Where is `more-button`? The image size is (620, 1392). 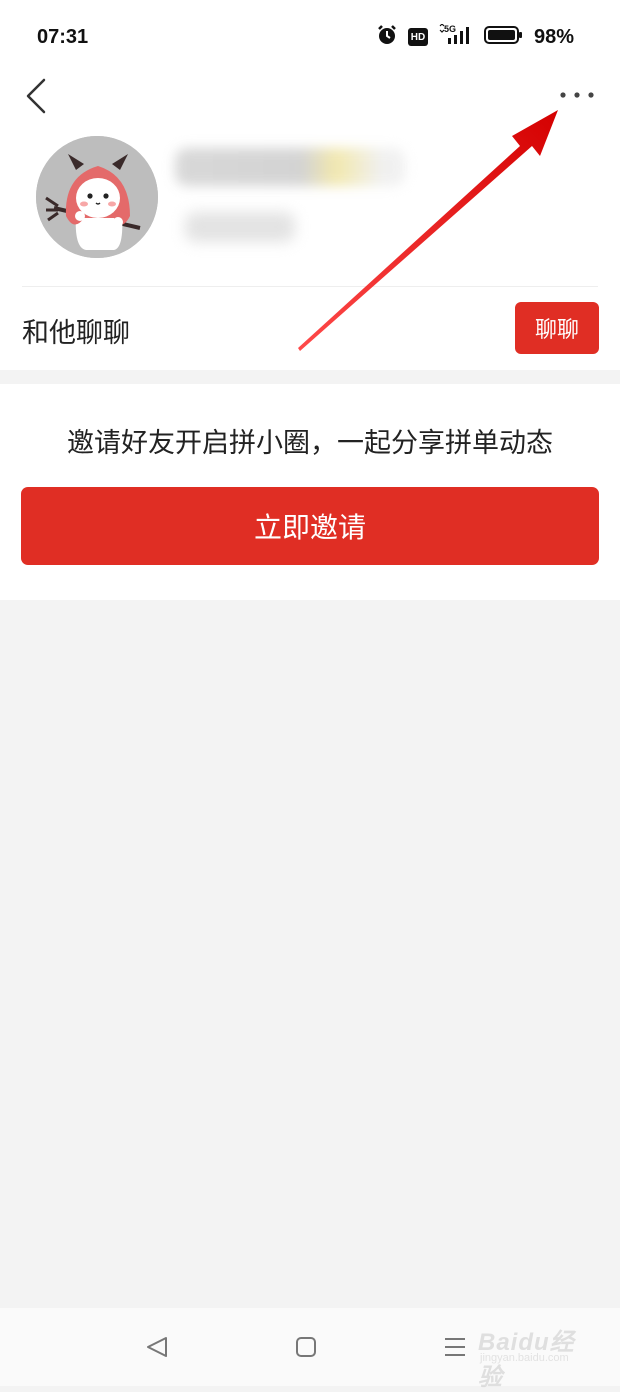
more-button is located at coordinates (577, 95).